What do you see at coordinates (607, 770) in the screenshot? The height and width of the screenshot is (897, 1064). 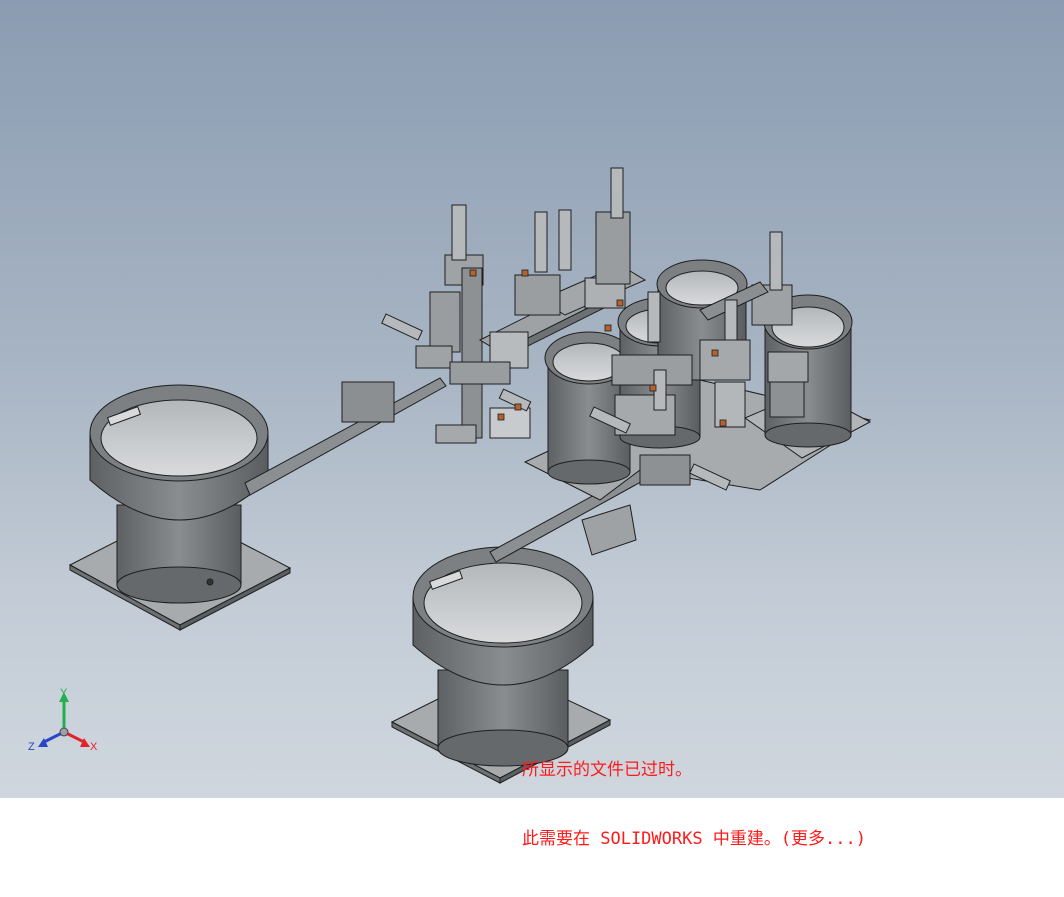 I see `rebuild-notice-line1: 所显示的文件已过时。` at bounding box center [607, 770].